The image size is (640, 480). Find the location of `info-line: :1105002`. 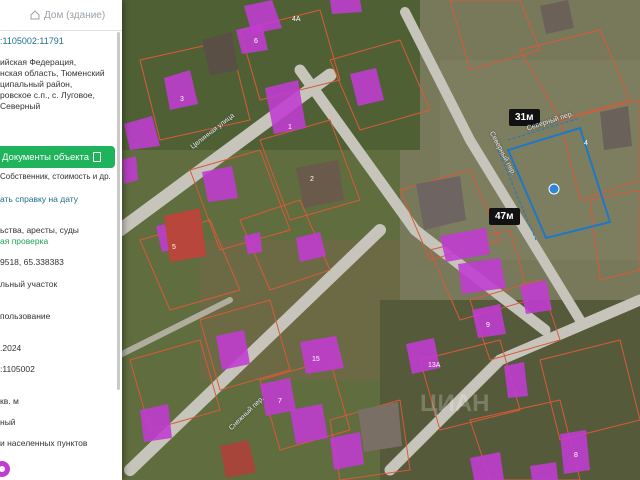

info-line: :1105002 is located at coordinates (17, 369).